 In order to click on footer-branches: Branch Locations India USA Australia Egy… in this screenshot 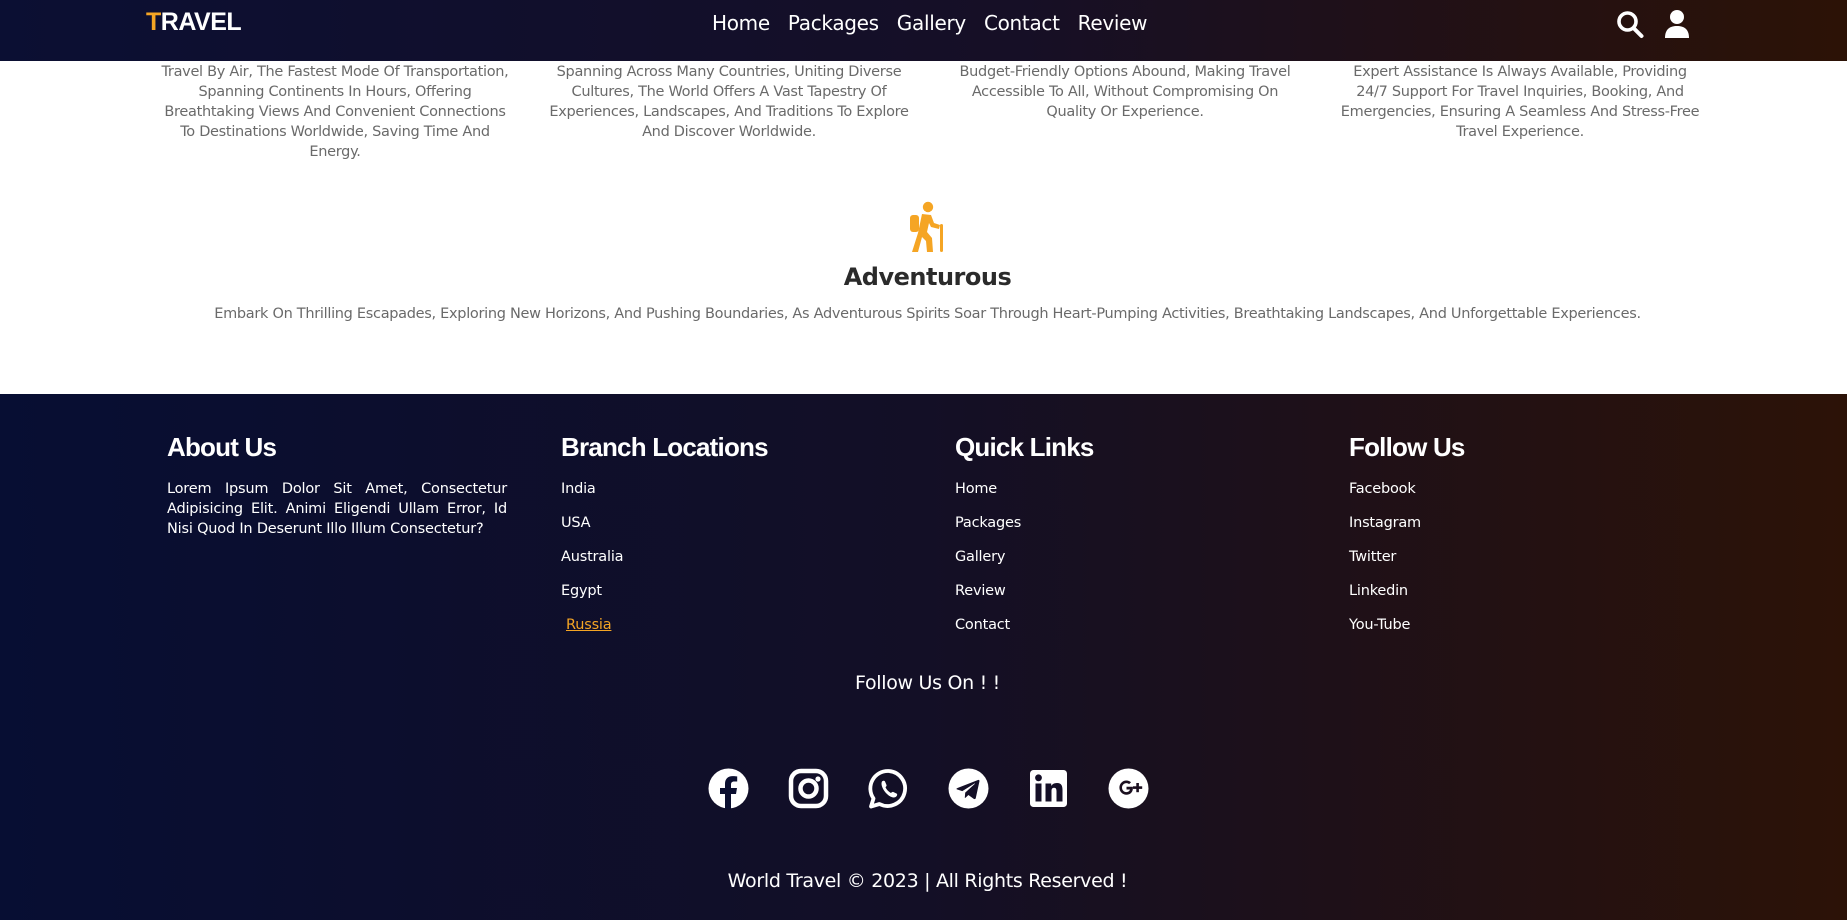, I will do `click(731, 540)`.